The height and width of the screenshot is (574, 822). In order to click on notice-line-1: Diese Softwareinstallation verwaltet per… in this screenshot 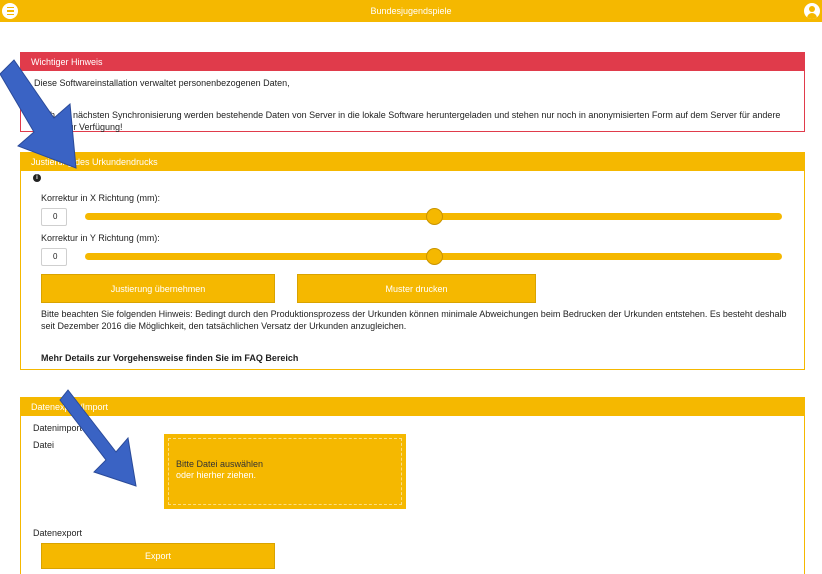, I will do `click(162, 83)`.